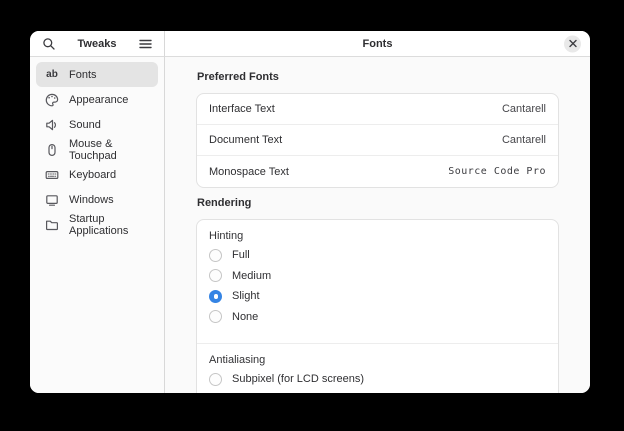 Image resolution: width=624 pixels, height=431 pixels. What do you see at coordinates (497, 171) in the screenshot?
I see `row-value: Source Code Pro` at bounding box center [497, 171].